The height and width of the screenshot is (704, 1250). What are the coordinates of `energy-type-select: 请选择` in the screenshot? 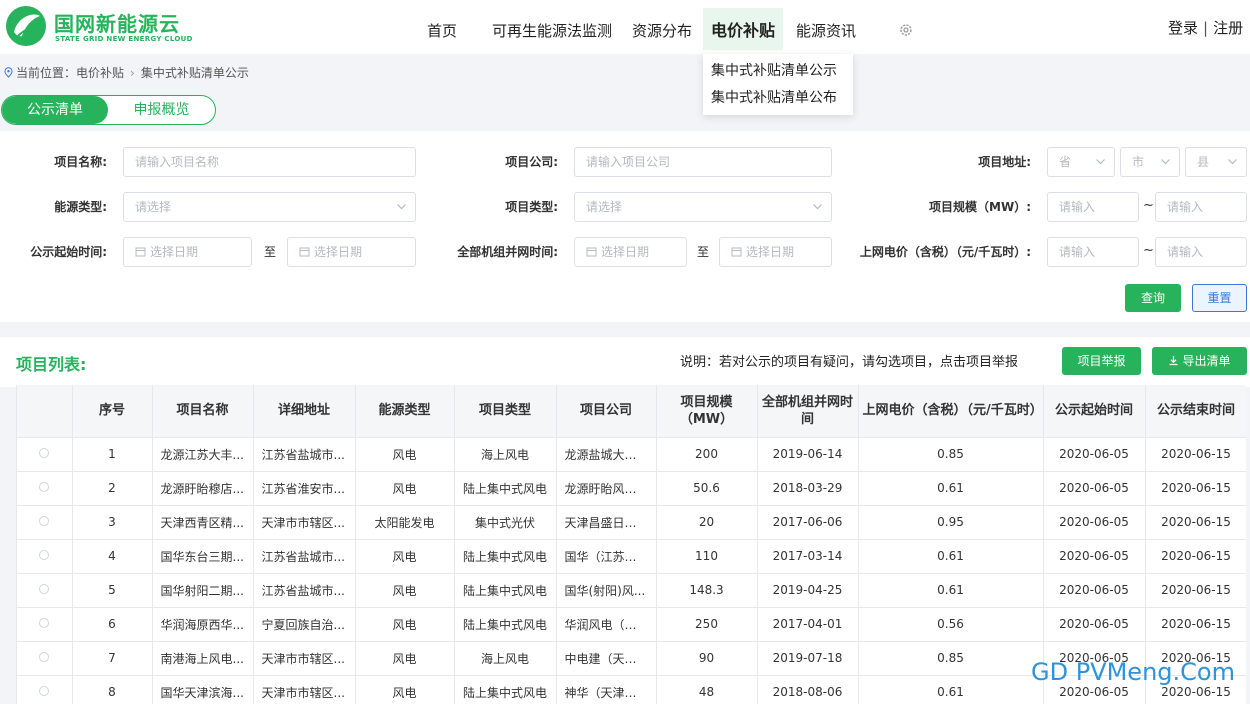 It's located at (269, 207).